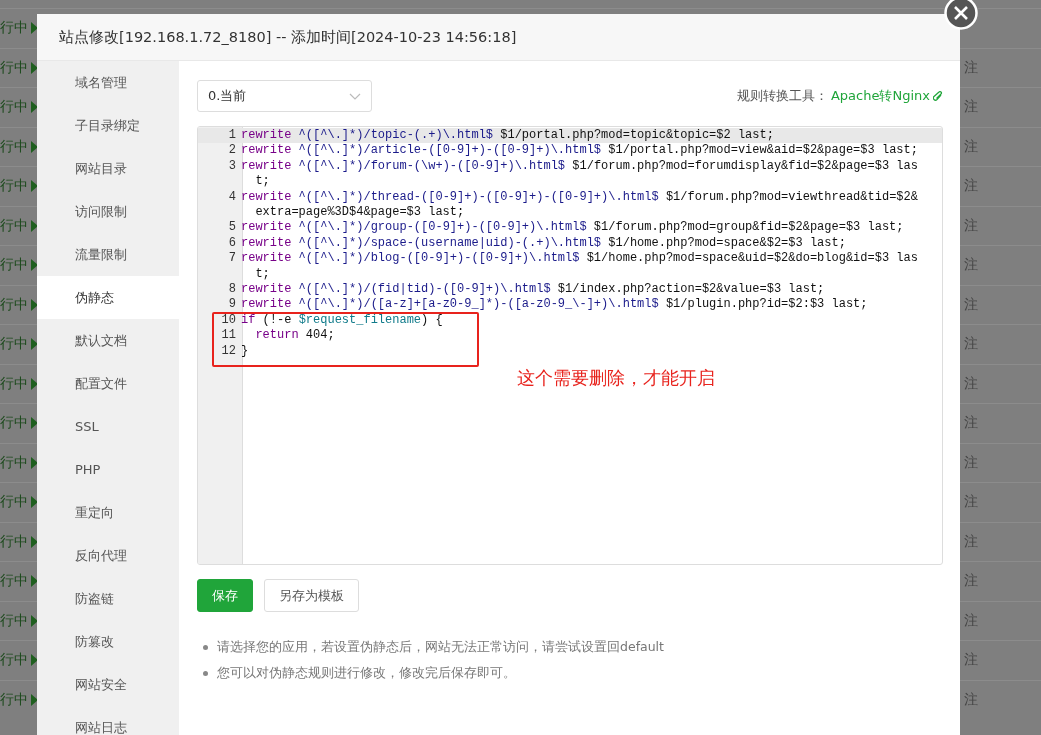  I want to click on line-number: 2, so click(232, 151).